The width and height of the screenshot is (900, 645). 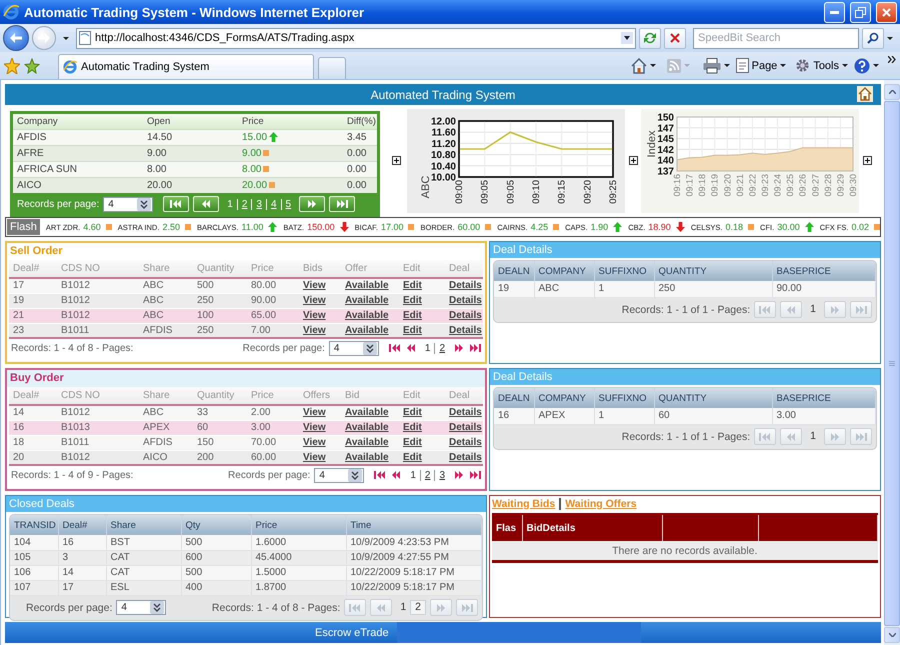 What do you see at coordinates (765, 185) in the screenshot?
I see `axis-label: 09:23` at bounding box center [765, 185].